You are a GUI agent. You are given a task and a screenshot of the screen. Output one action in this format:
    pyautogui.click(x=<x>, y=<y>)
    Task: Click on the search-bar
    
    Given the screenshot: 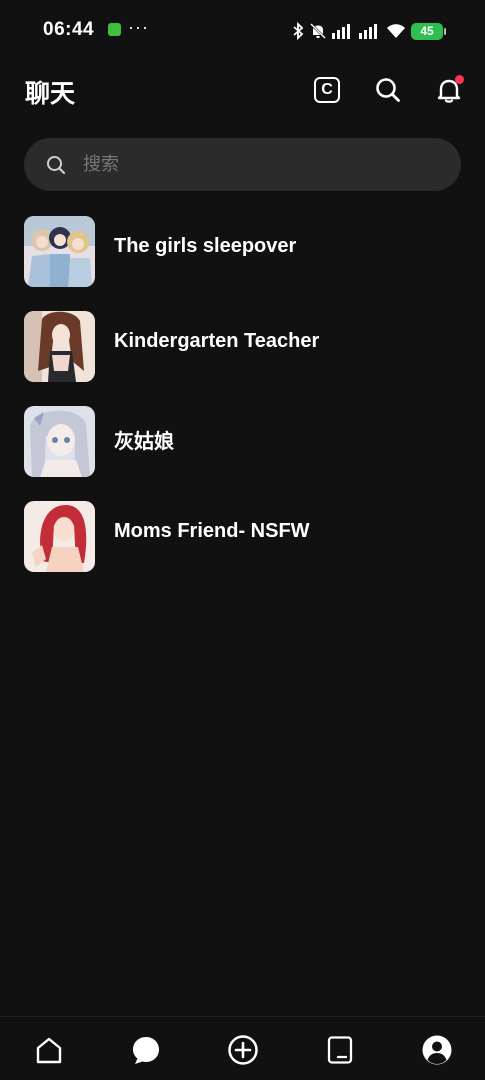 What is the action you would take?
    pyautogui.click(x=242, y=164)
    